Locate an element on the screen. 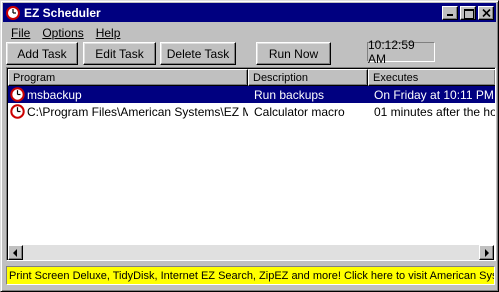  maximize-button is located at coordinates (468, 12).